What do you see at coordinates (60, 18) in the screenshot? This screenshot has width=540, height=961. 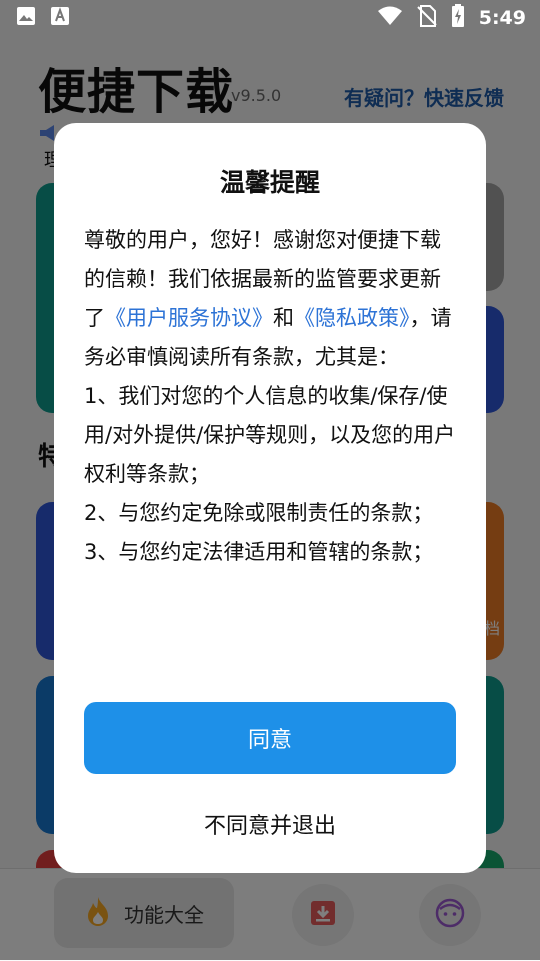 I see `font-download-icon` at bounding box center [60, 18].